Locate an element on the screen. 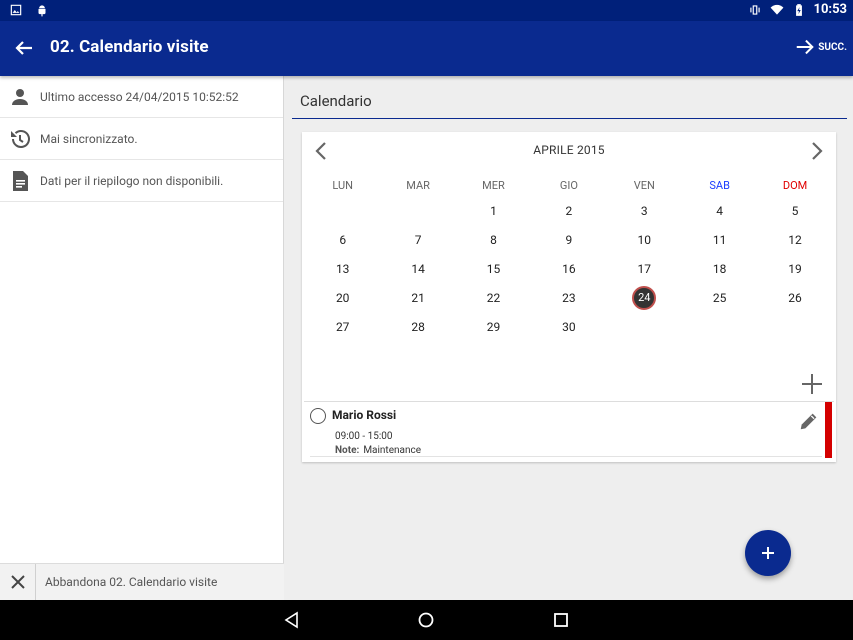  calendar-day: 13 is located at coordinates (342, 268).